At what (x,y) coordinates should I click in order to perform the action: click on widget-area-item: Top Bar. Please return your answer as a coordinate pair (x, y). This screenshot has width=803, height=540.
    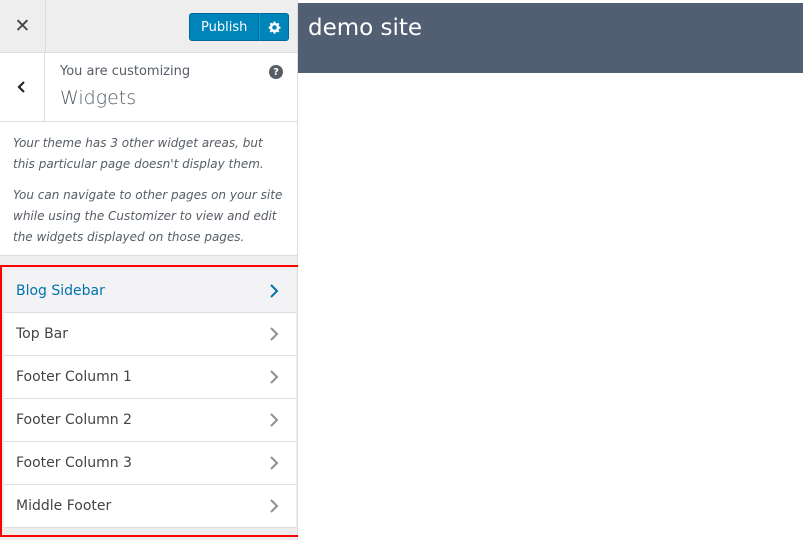
    Looking at the image, I should click on (150, 334).